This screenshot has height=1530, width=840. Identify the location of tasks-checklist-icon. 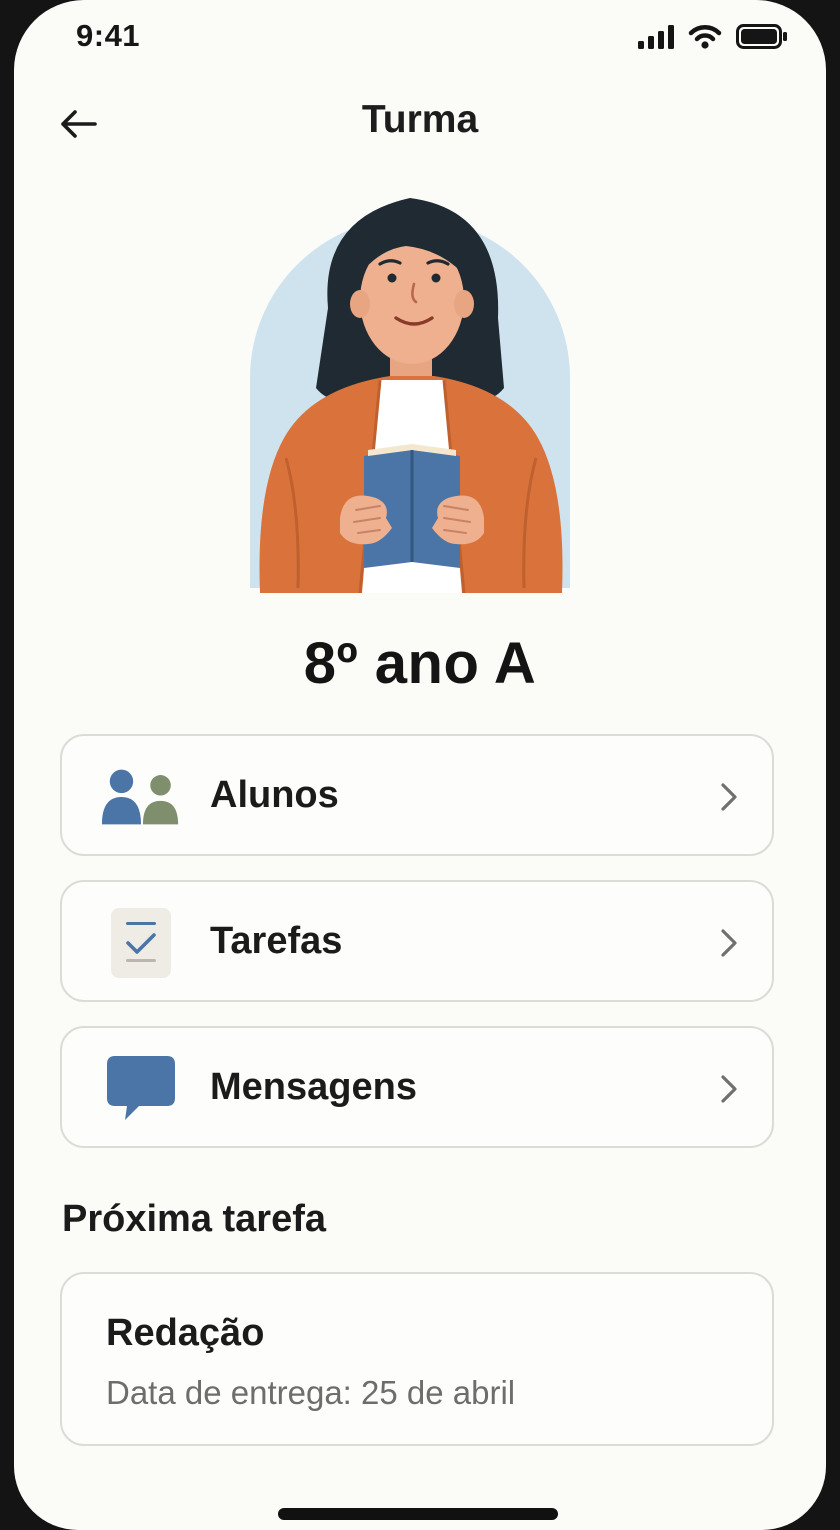
(141, 943).